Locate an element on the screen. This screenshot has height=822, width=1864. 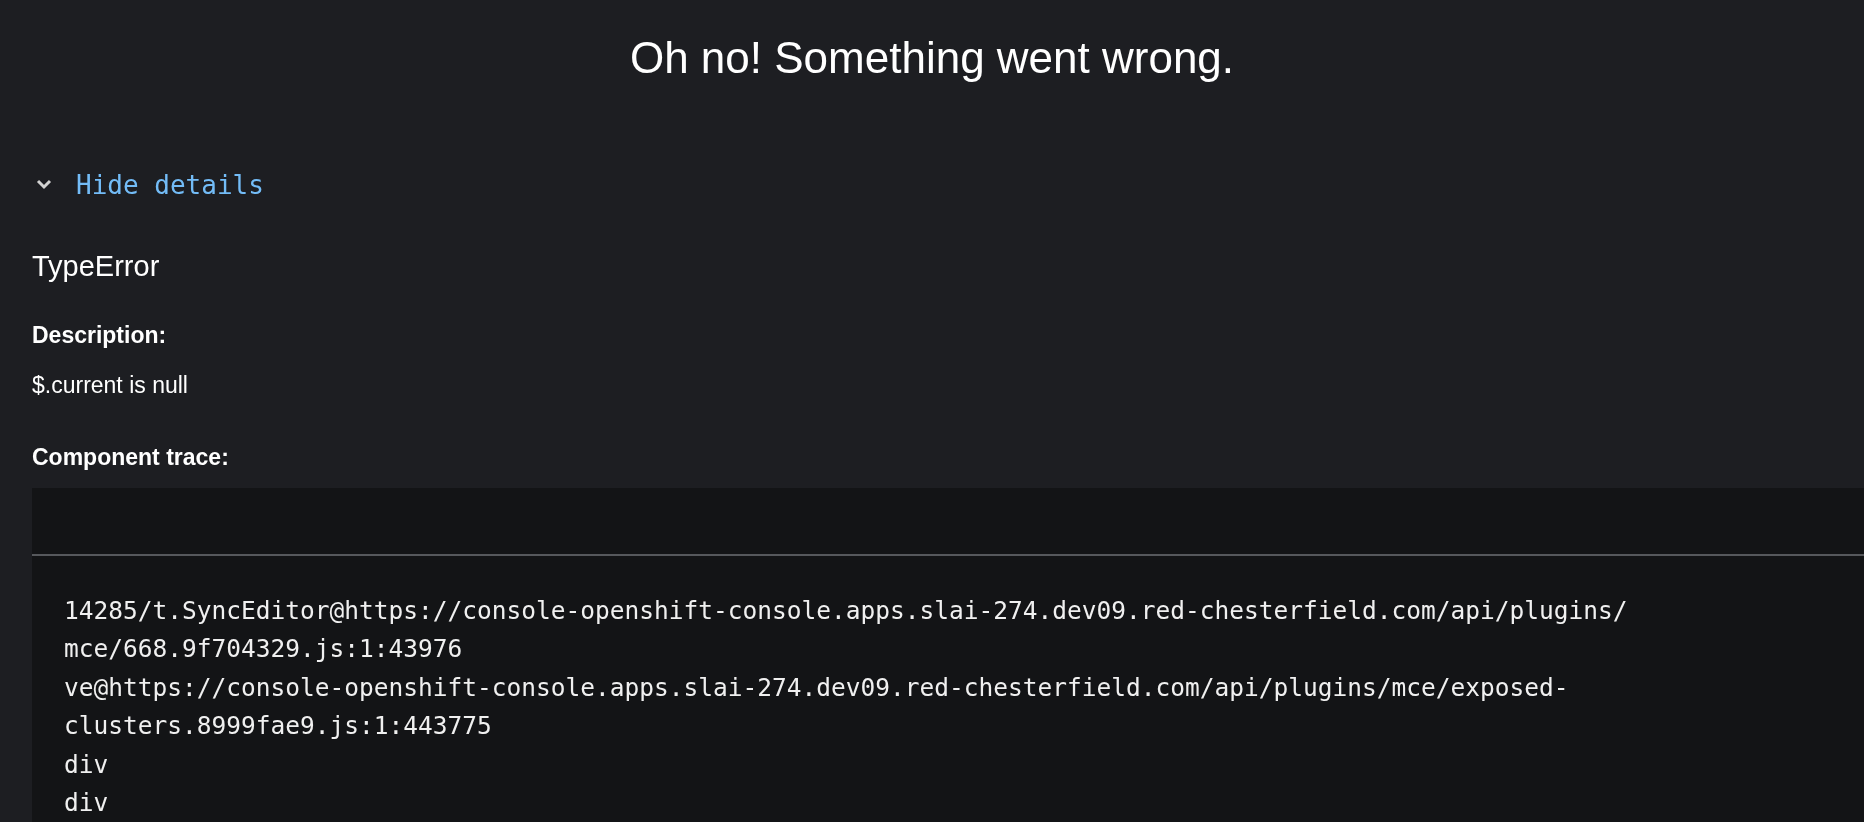
component-trace-label: Component trace: is located at coordinates (131, 457).